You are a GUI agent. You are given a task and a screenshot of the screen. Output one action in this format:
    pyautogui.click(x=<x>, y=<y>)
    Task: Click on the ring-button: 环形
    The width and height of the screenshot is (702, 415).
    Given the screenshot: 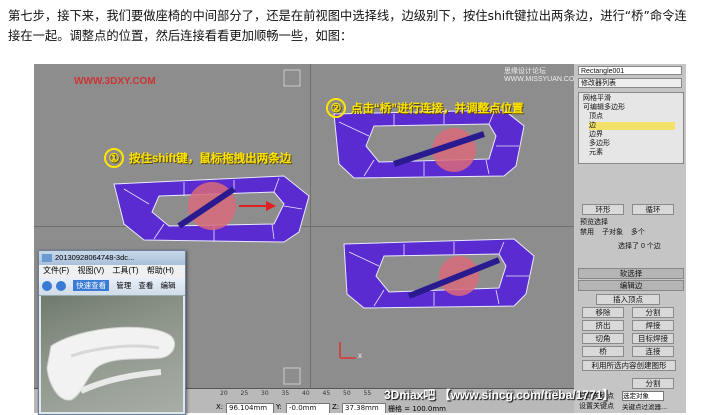 What is the action you would take?
    pyautogui.click(x=603, y=209)
    